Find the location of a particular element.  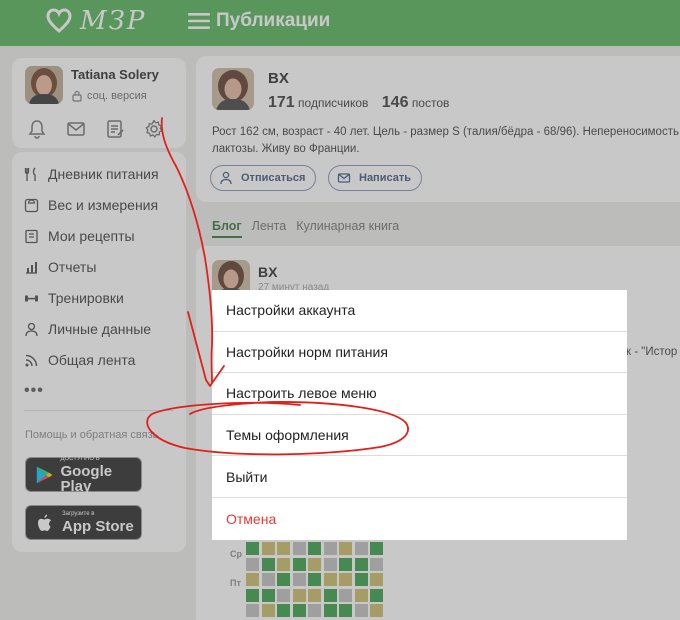

account-settings-item: Настройки аккаунта is located at coordinates (419, 311).